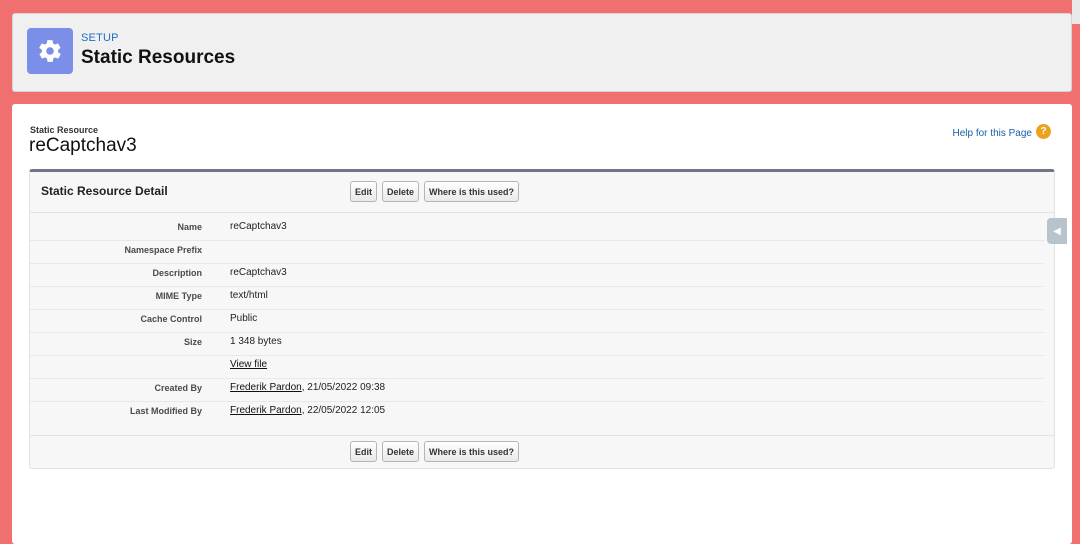 This screenshot has width=1080, height=544. I want to click on field-label: Cache Control, so click(171, 319).